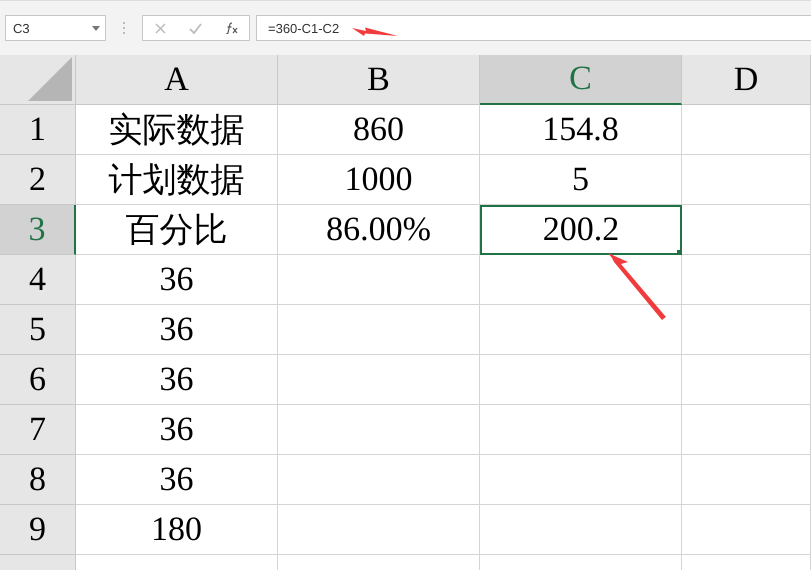 This screenshot has width=811, height=570. Describe the element at coordinates (160, 28) in the screenshot. I see `cancel-icon` at that location.